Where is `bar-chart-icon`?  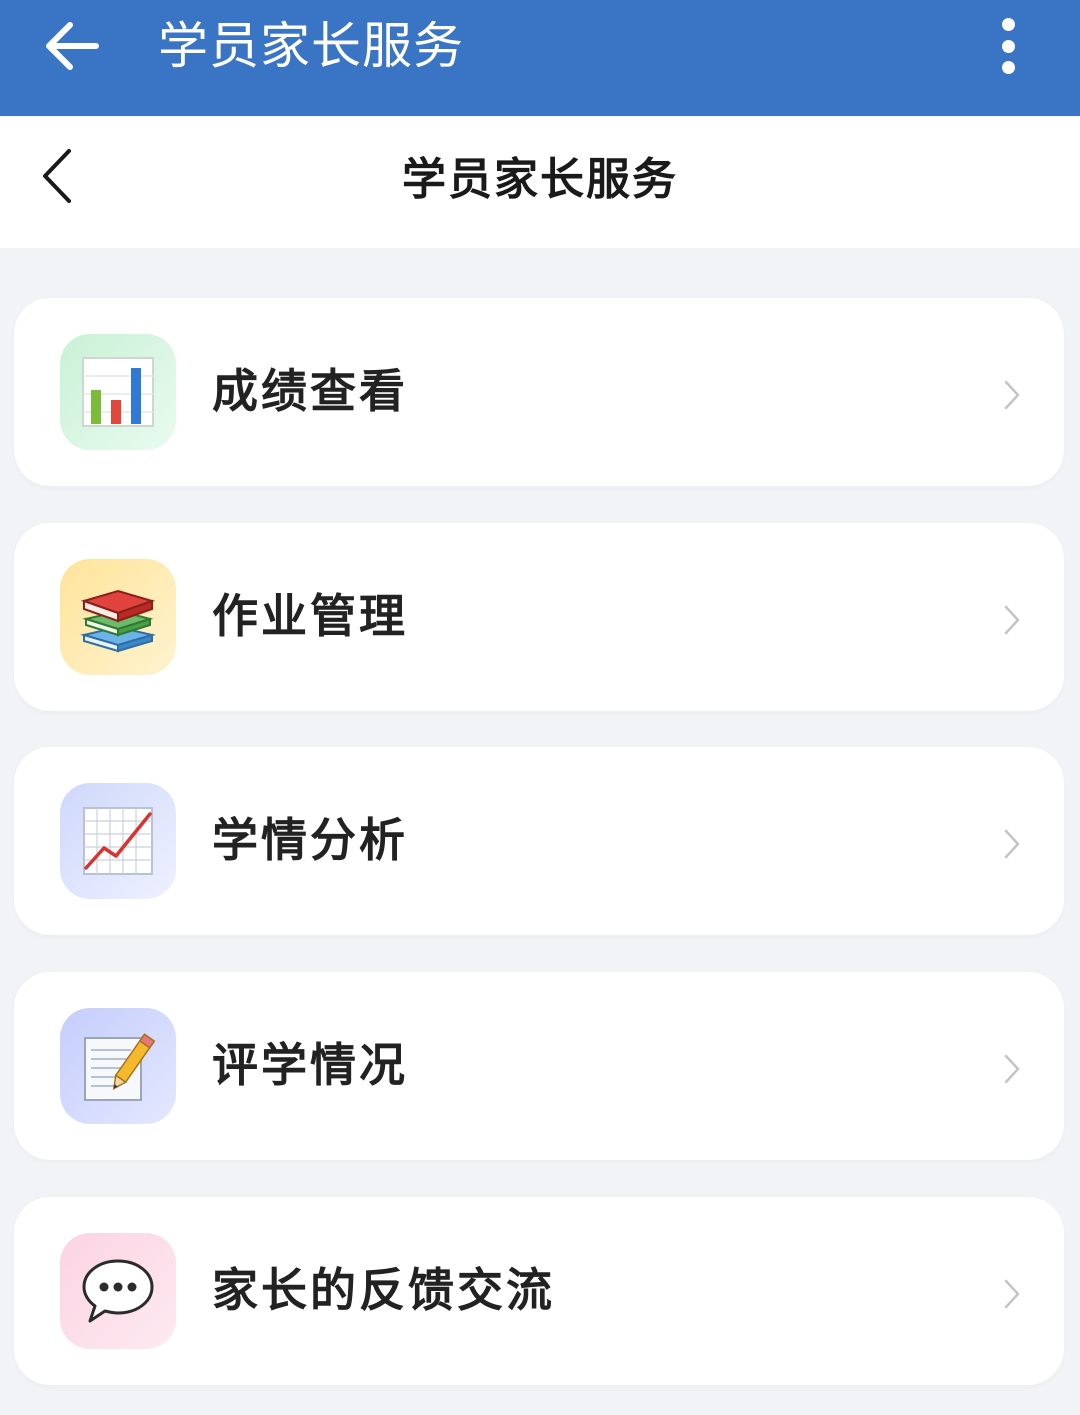
bar-chart-icon is located at coordinates (118, 392).